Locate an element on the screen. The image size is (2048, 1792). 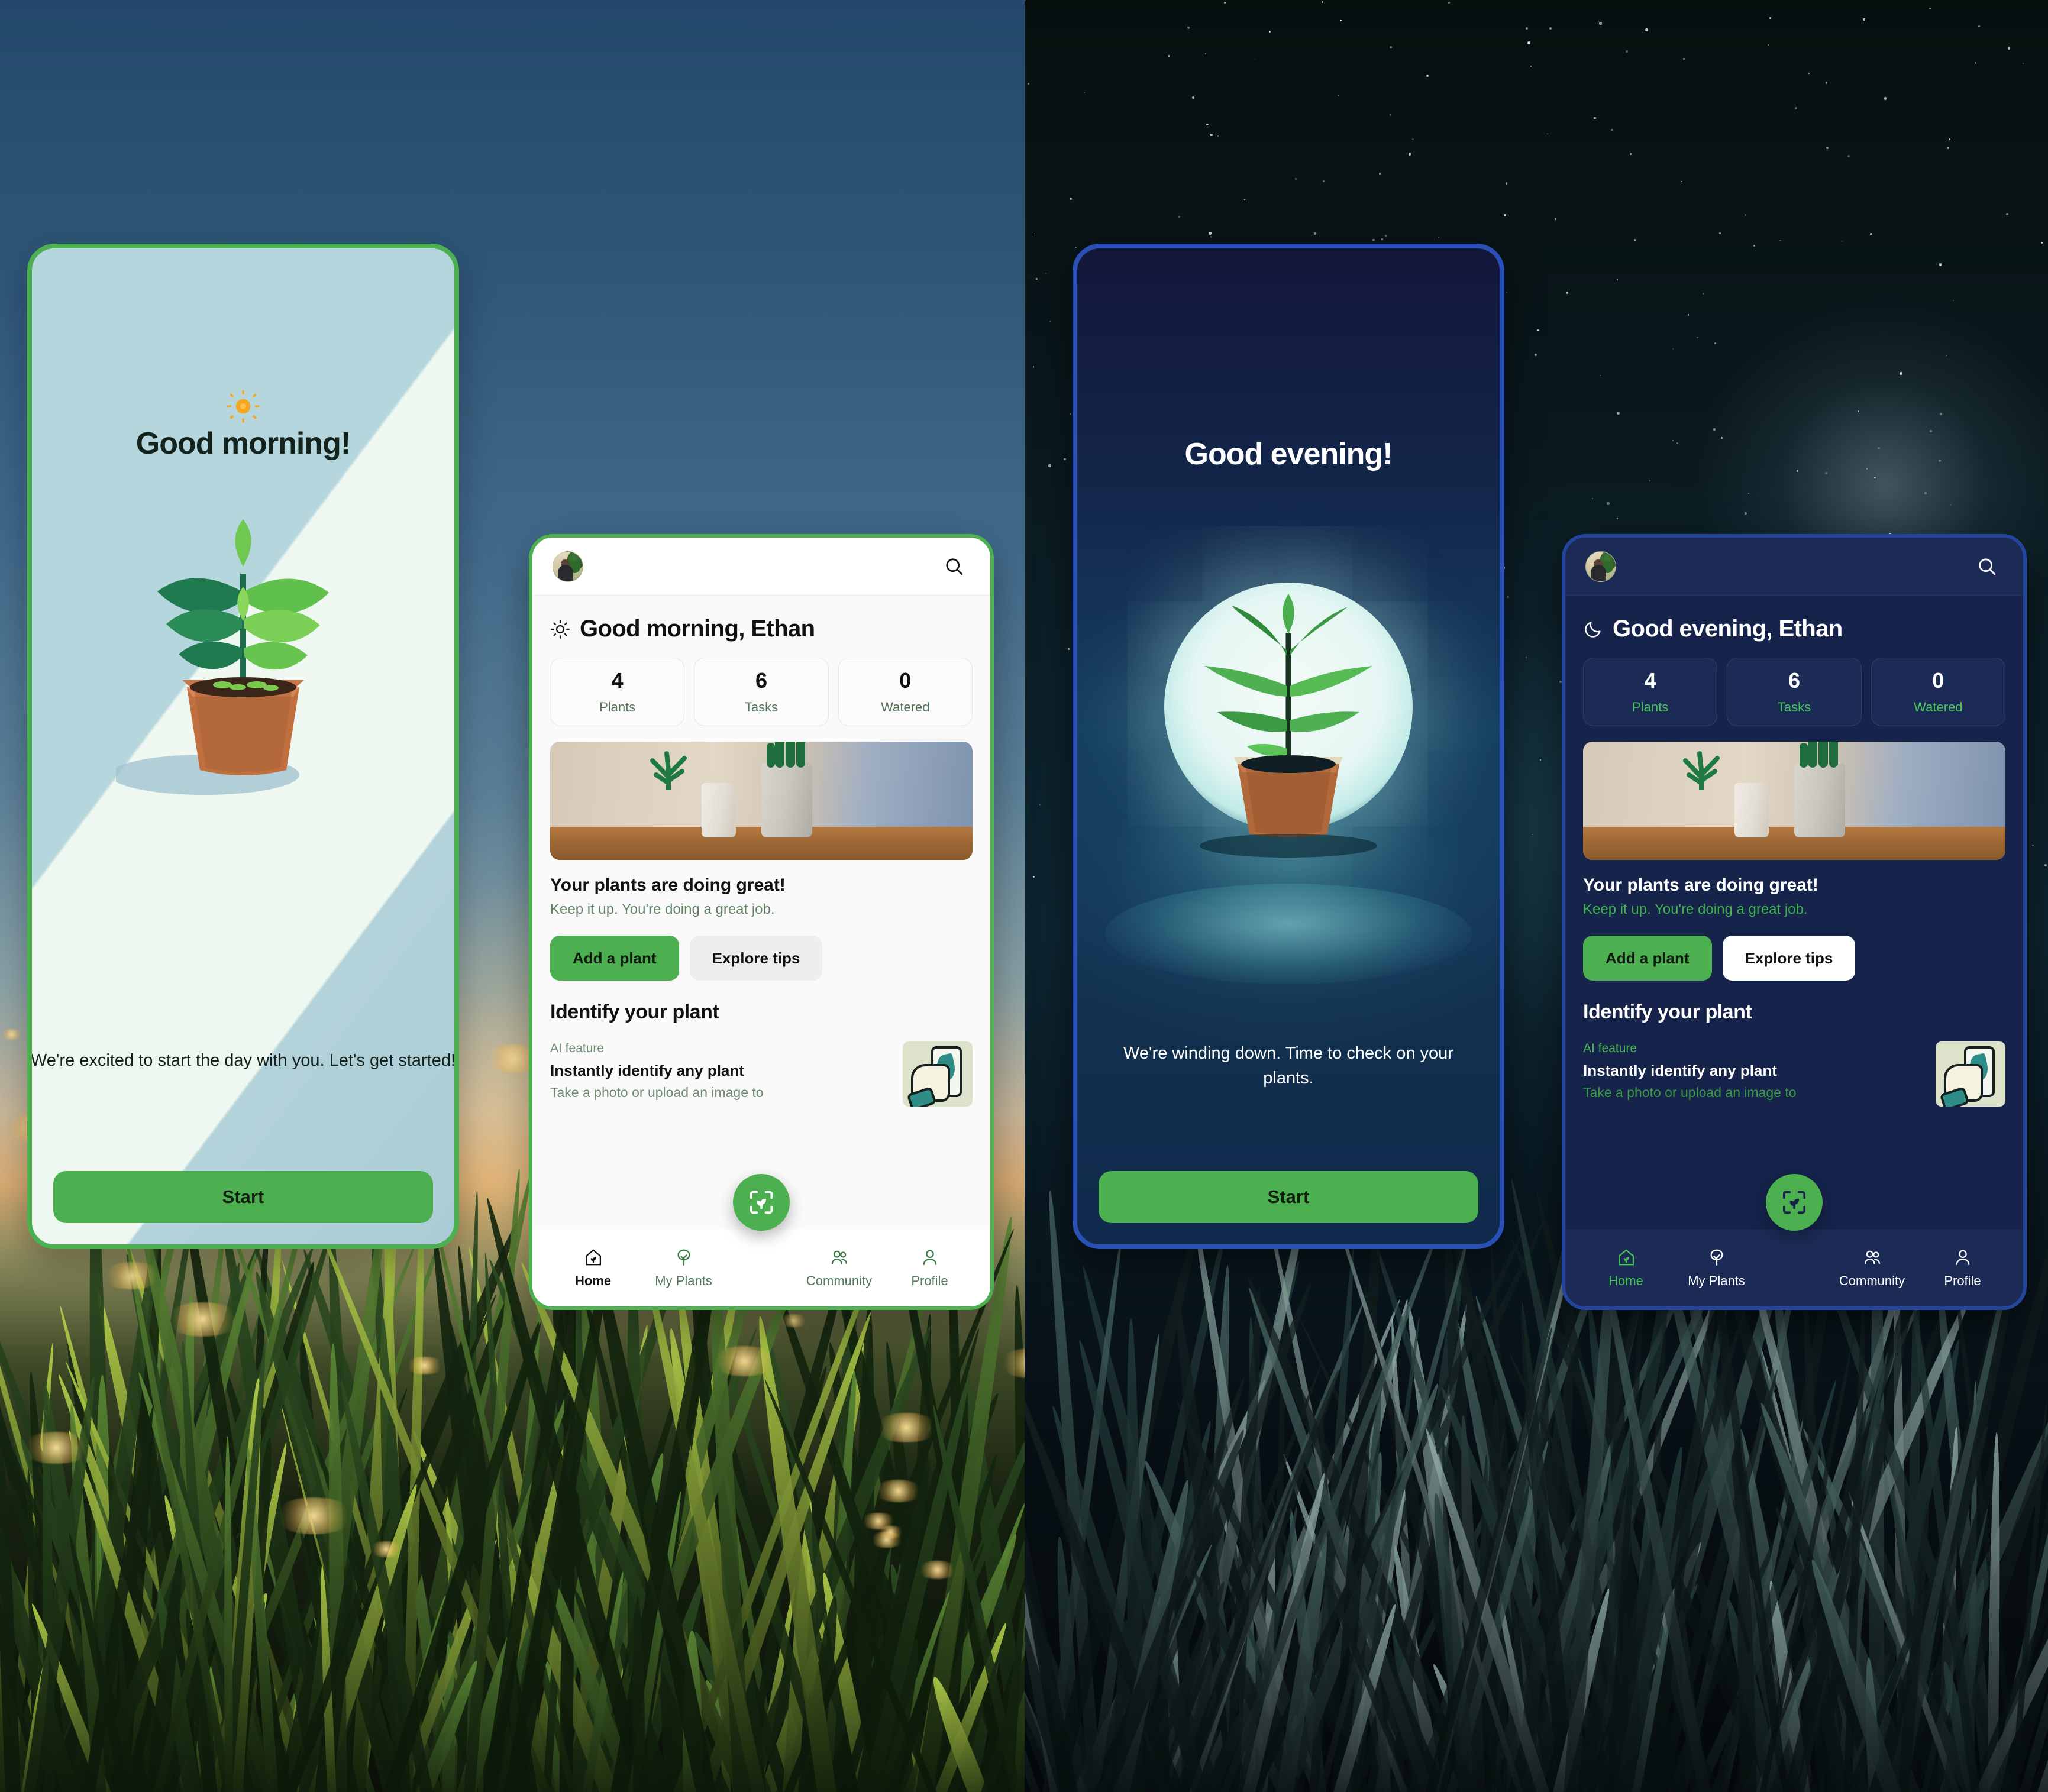
dark-cta-row: Add a plant Explore tips is located at coordinates (1794, 958).